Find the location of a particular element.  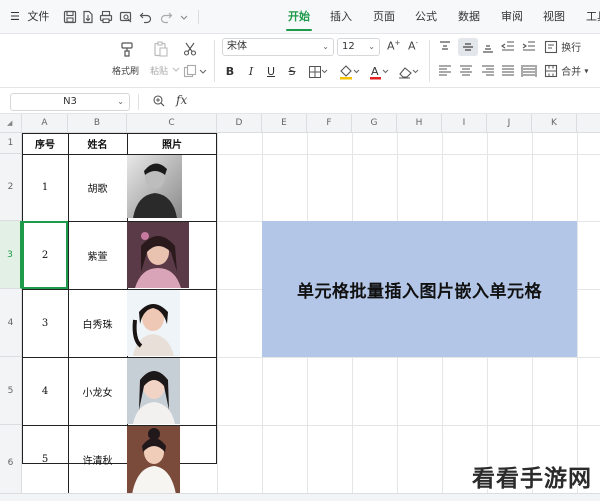

row-header-selected: 3 is located at coordinates (11, 255).